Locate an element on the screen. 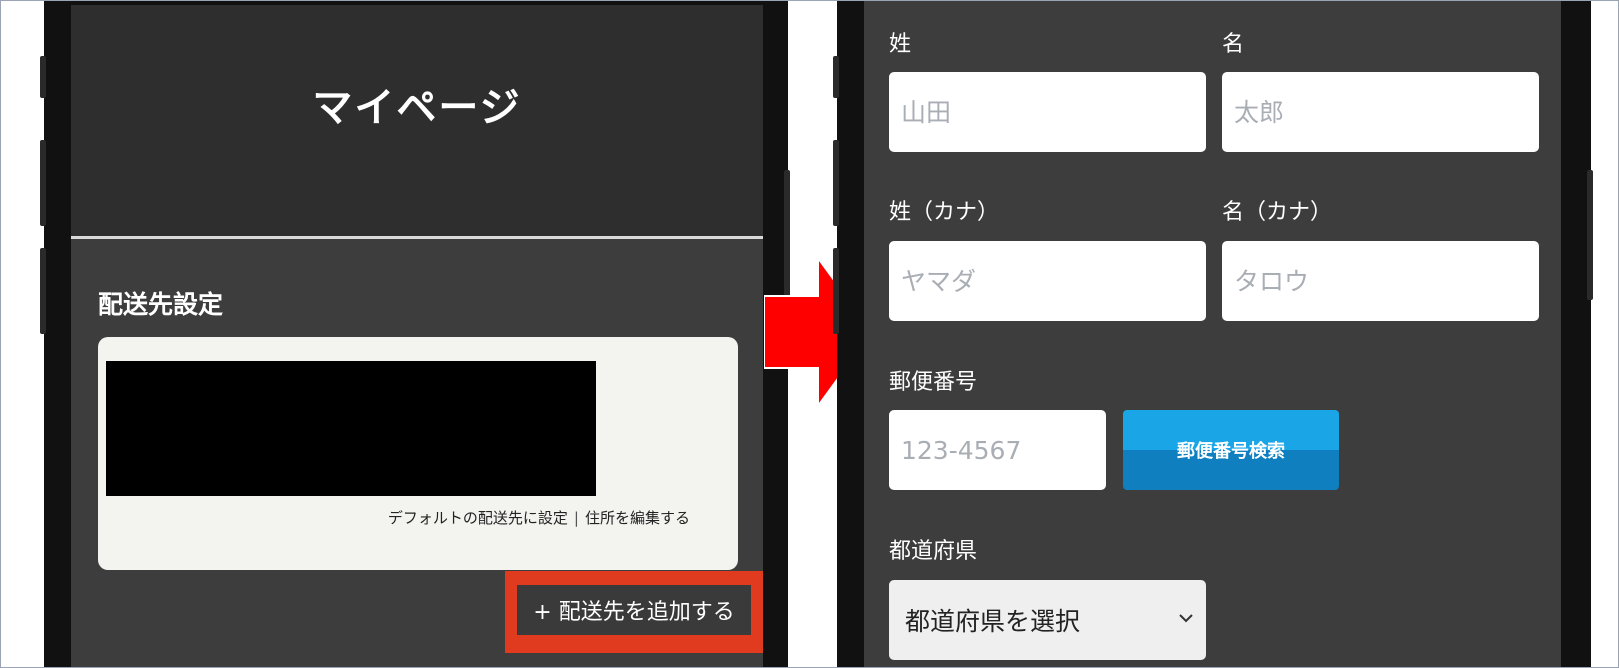 This screenshot has height=668, width=1619. prefecture-select: 都道府県を選択 is located at coordinates (1047, 620).